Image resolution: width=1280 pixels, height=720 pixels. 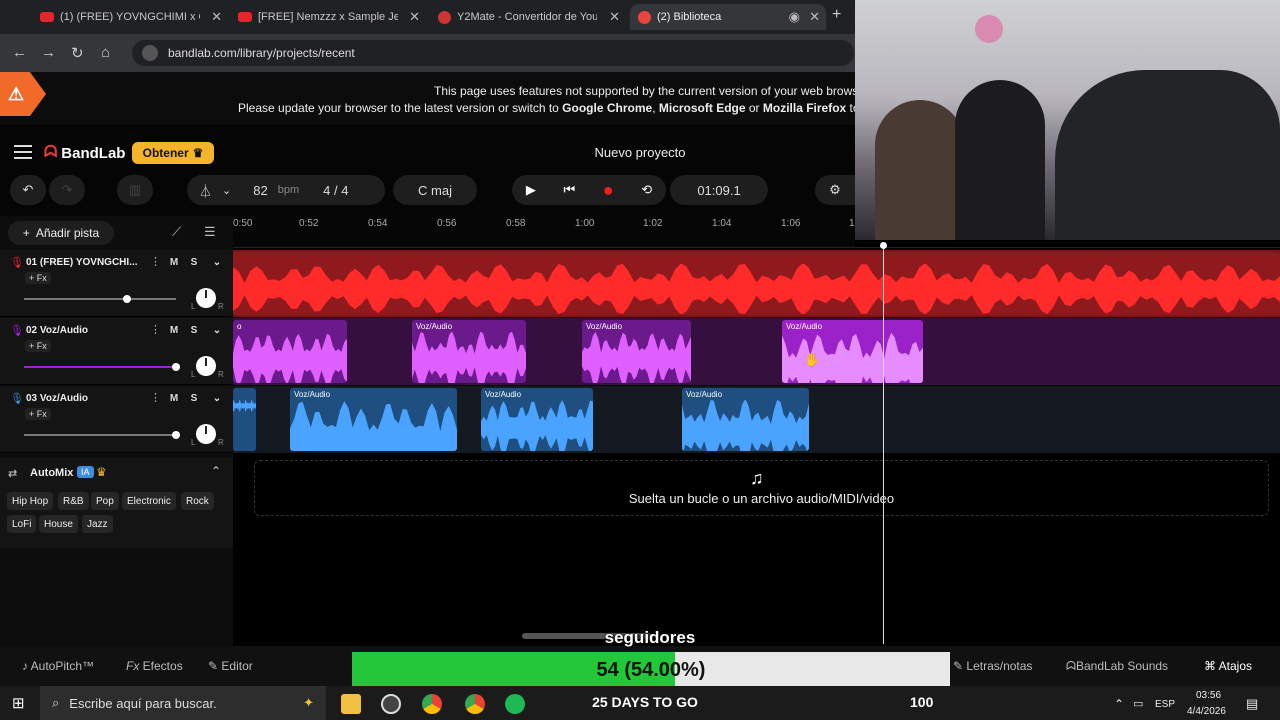 What do you see at coordinates (22, 524) in the screenshot?
I see `genre-chip: LoFi` at bounding box center [22, 524].